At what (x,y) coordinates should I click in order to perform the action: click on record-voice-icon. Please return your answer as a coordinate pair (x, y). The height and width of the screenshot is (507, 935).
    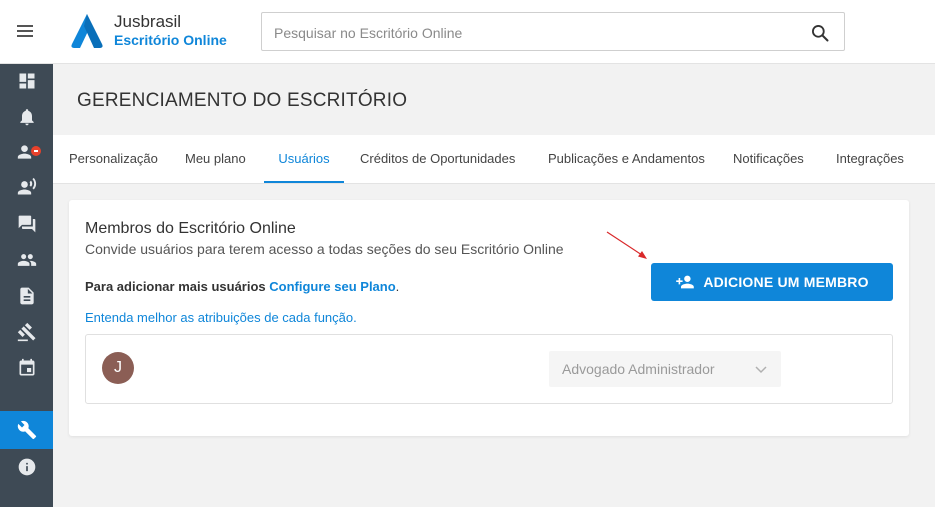
    Looking at the image, I should click on (26, 186).